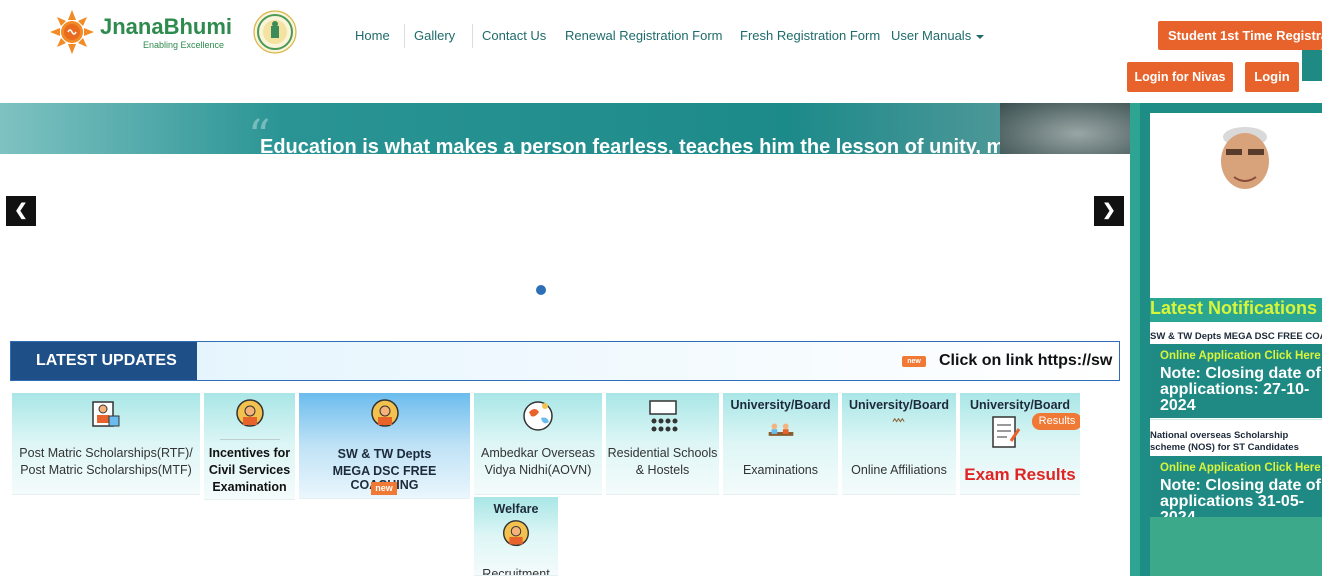  What do you see at coordinates (516, 509) in the screenshot?
I see `tile-welfare-title: Welfare` at bounding box center [516, 509].